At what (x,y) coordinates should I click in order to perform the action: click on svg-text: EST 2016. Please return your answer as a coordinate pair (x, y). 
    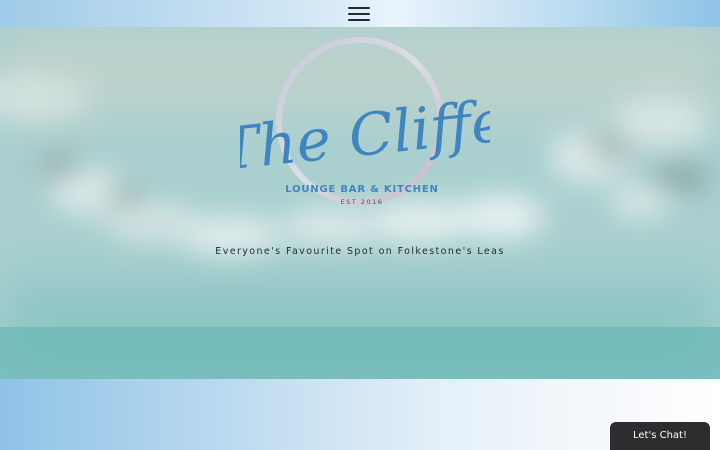
    Looking at the image, I should click on (362, 202).